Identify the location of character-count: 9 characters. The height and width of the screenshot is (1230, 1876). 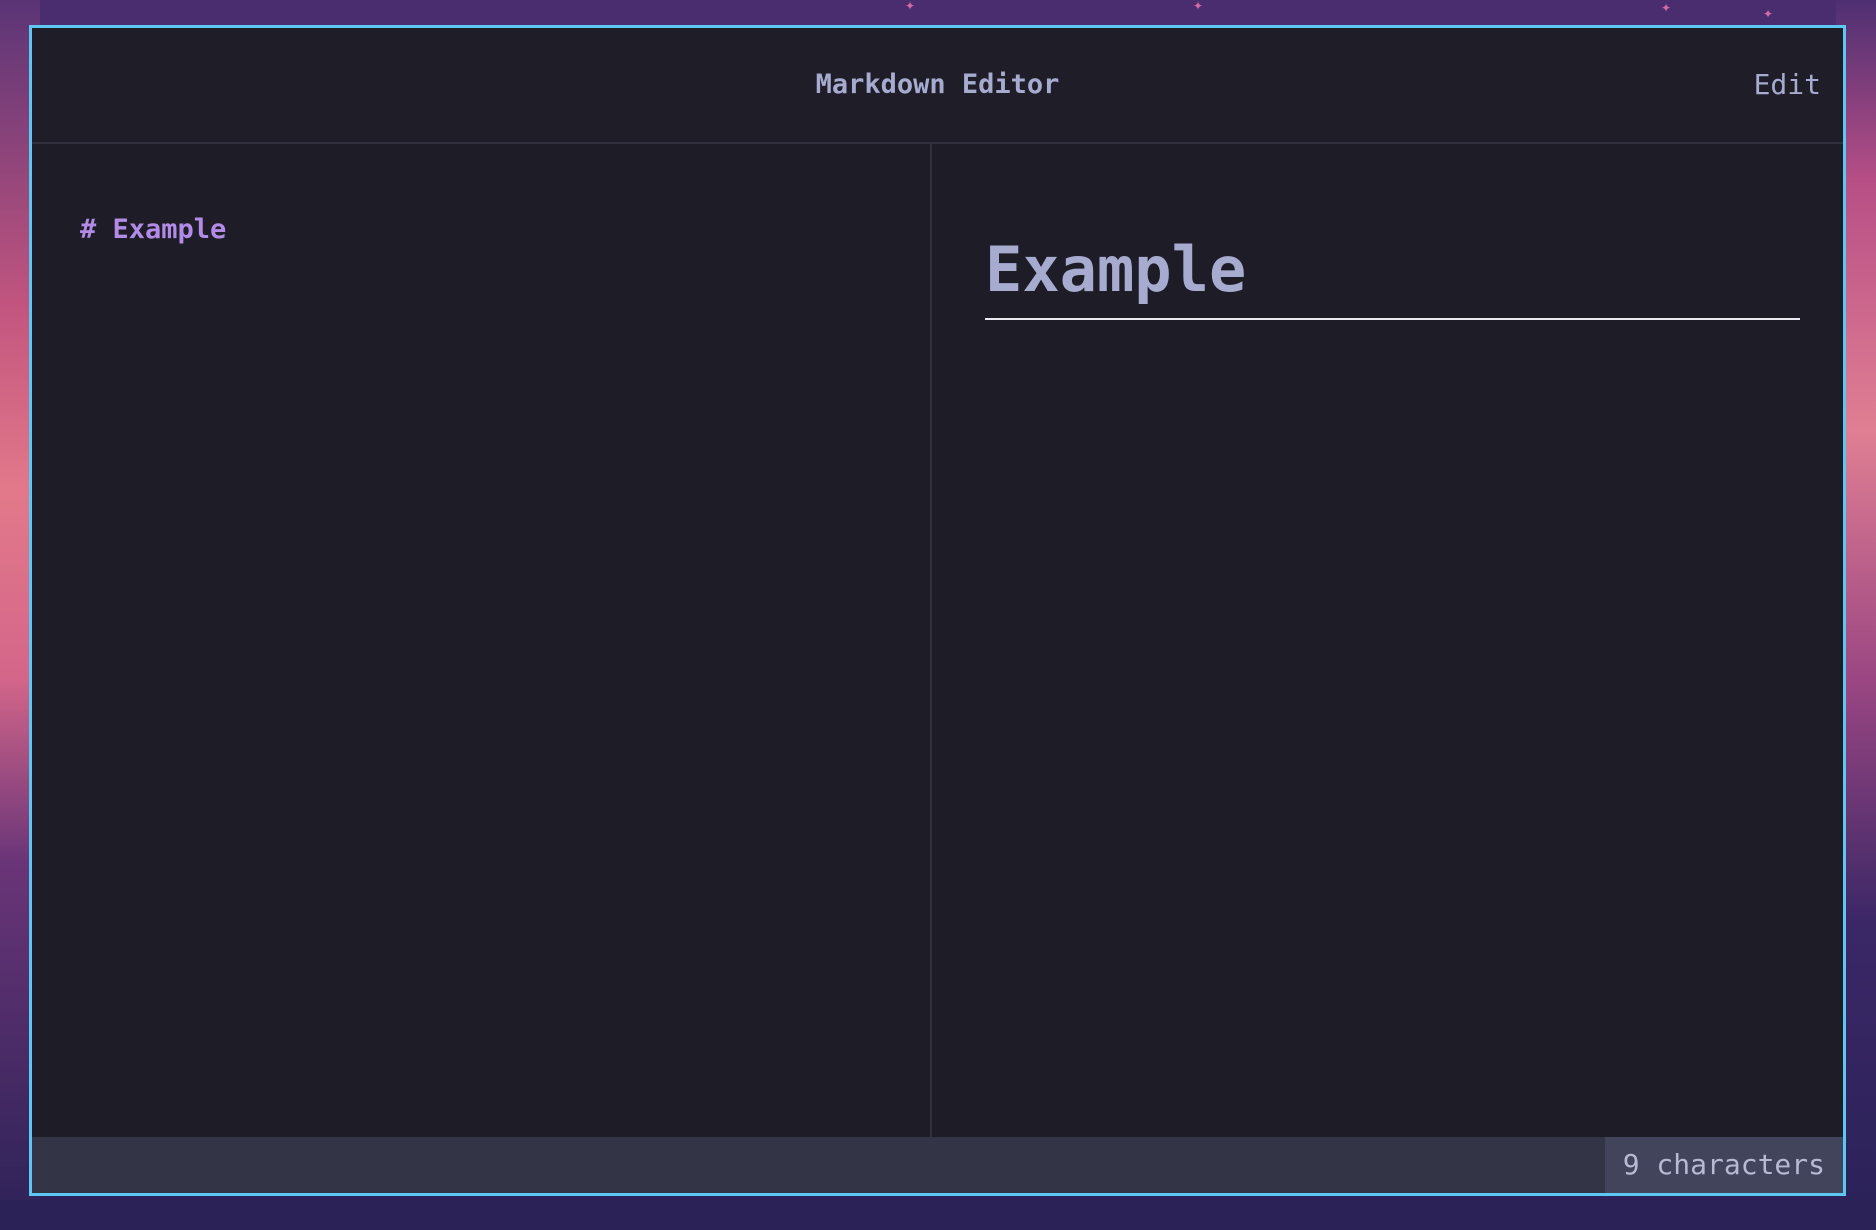
(1723, 1165).